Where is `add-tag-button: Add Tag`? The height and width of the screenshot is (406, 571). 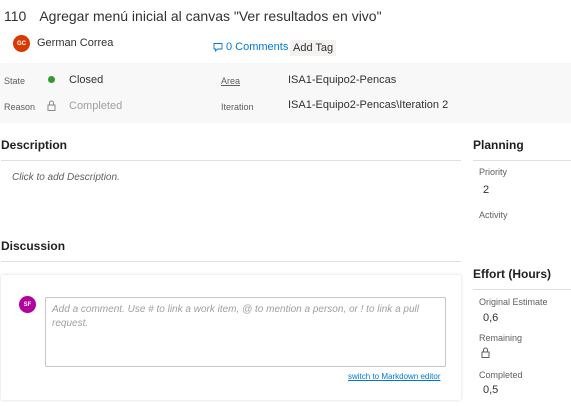 add-tag-button: Add Tag is located at coordinates (313, 48).